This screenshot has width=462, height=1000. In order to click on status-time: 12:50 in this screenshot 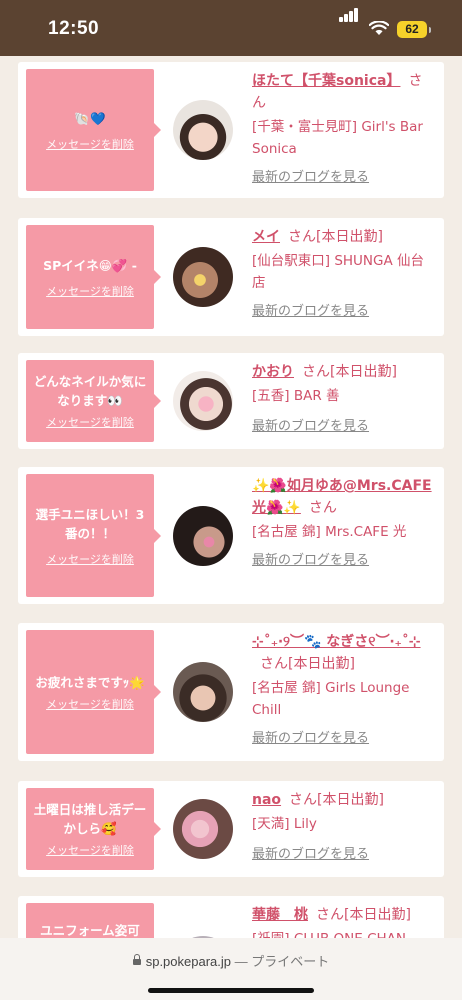, I will do `click(74, 28)`.